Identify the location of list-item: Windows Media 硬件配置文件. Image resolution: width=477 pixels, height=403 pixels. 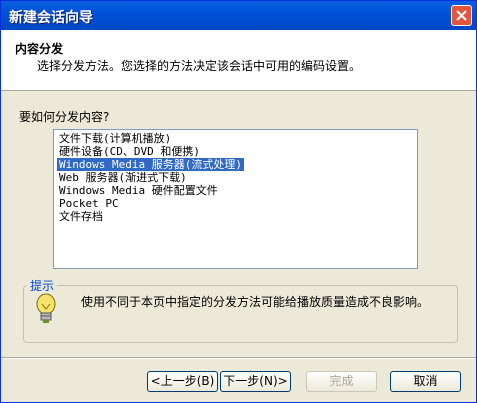
(138, 190).